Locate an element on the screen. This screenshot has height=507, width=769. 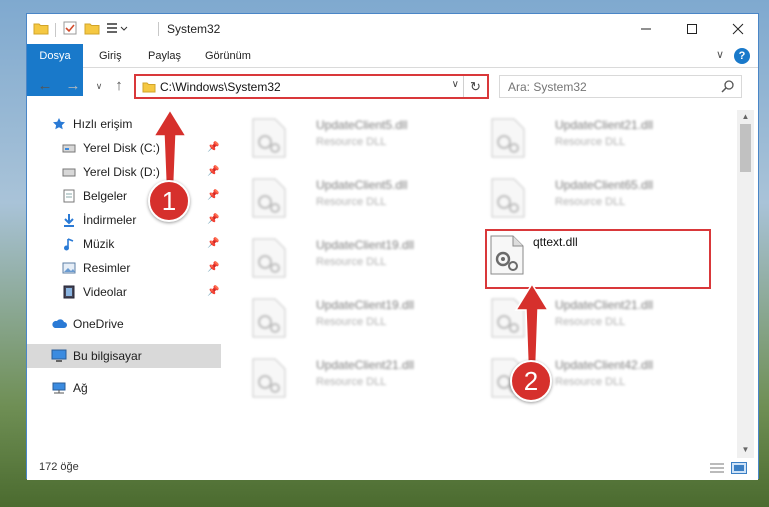
sidebar-item-label: Ağ is located at coordinates (80, 388).